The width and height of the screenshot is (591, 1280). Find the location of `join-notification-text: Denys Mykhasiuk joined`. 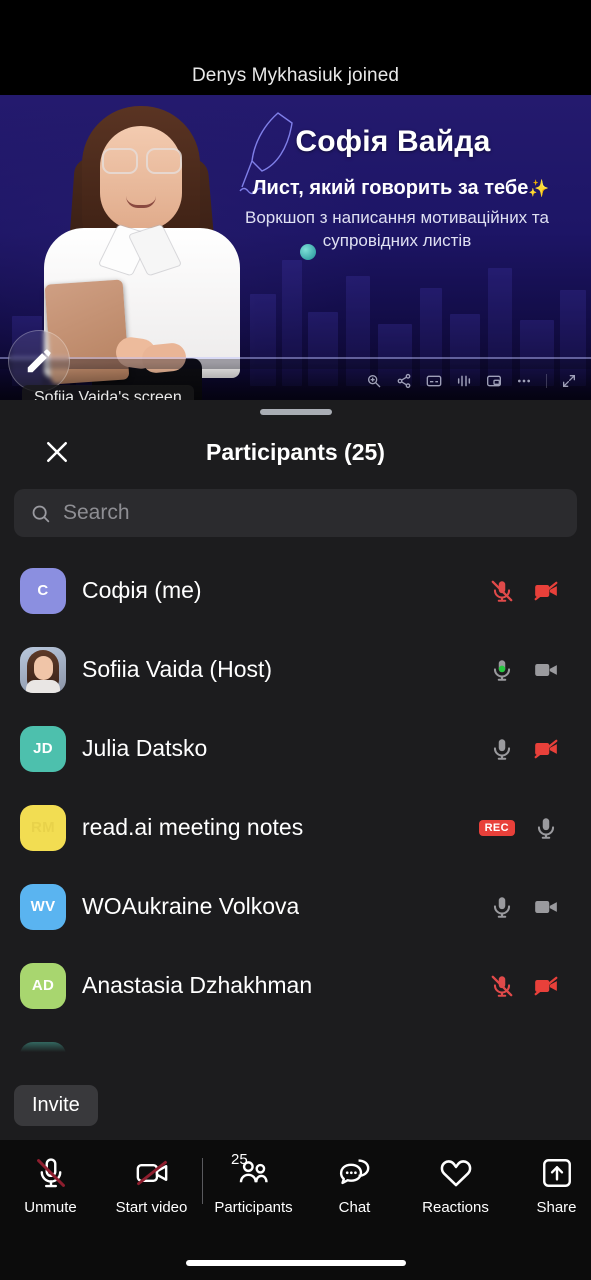

join-notification-text: Denys Mykhasiuk joined is located at coordinates (295, 75).